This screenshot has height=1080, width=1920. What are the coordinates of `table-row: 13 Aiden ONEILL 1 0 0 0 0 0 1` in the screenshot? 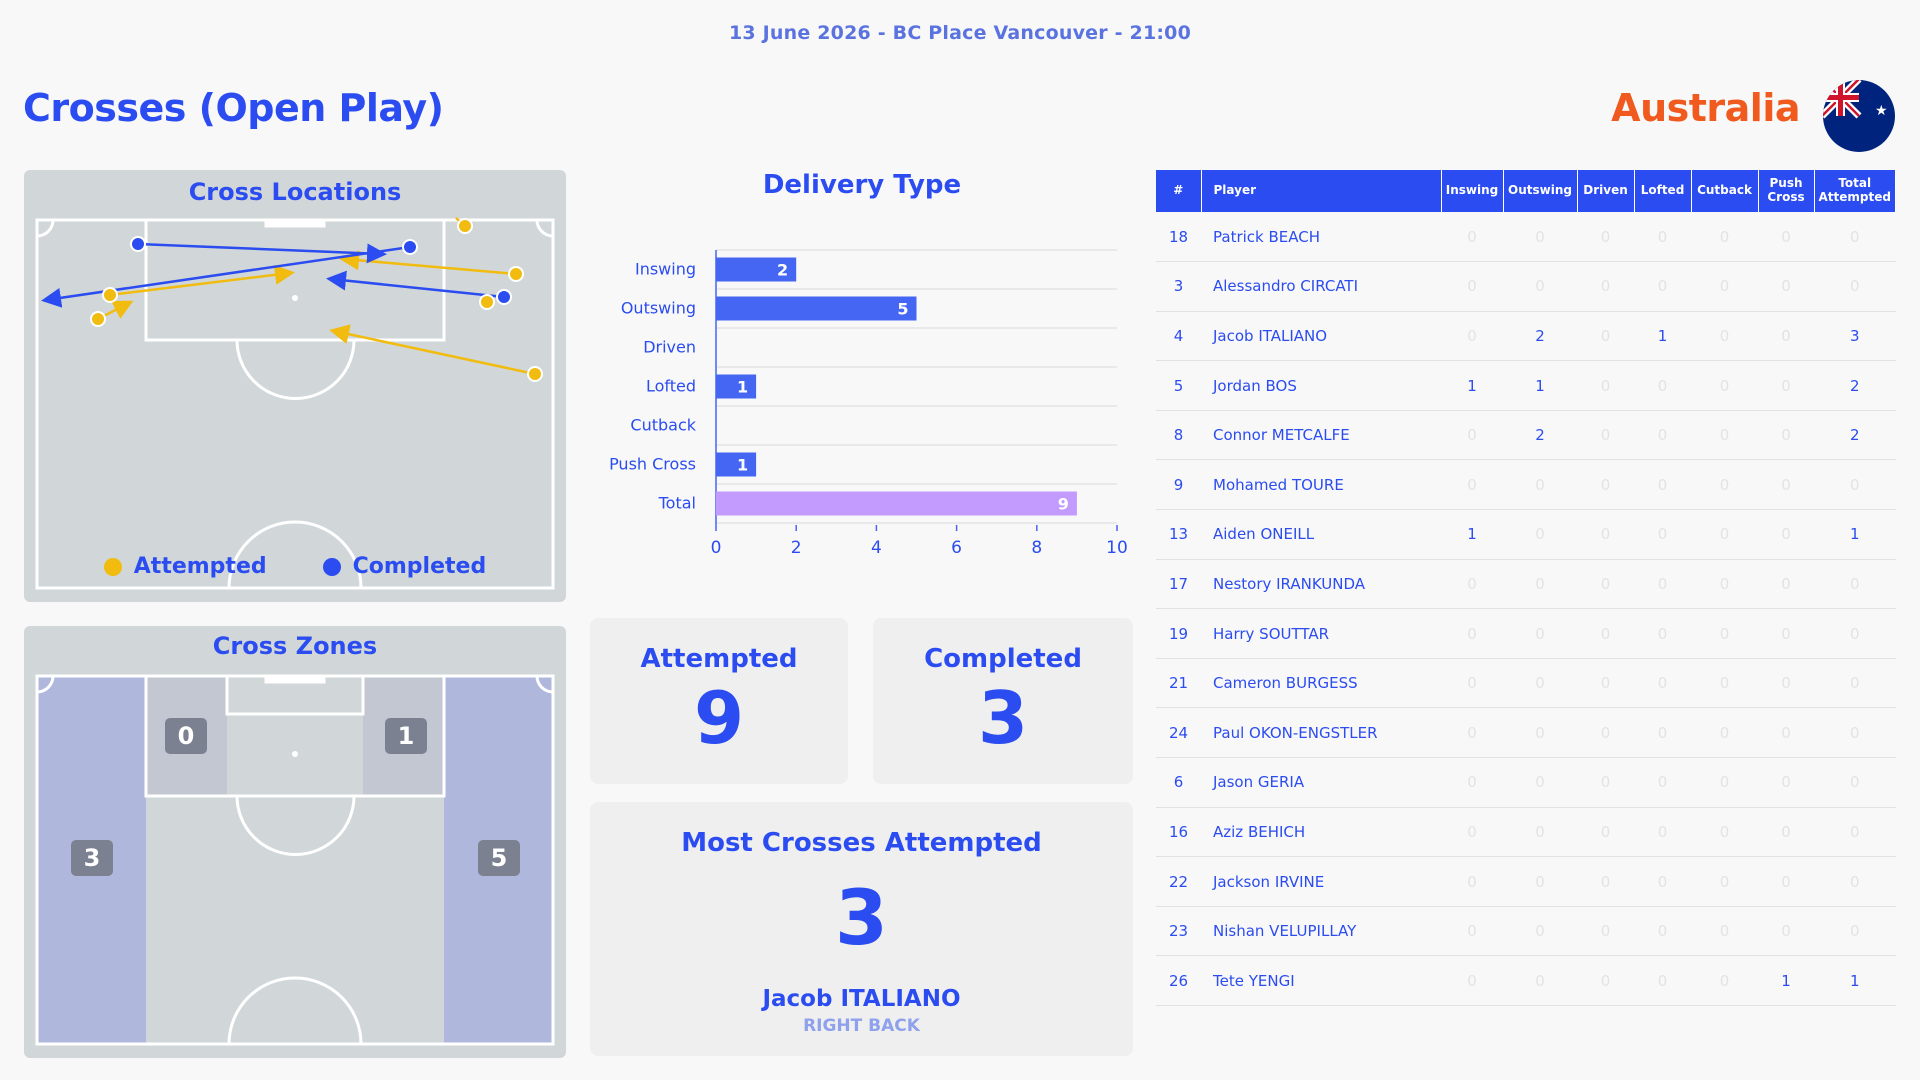 It's located at (1526, 534).